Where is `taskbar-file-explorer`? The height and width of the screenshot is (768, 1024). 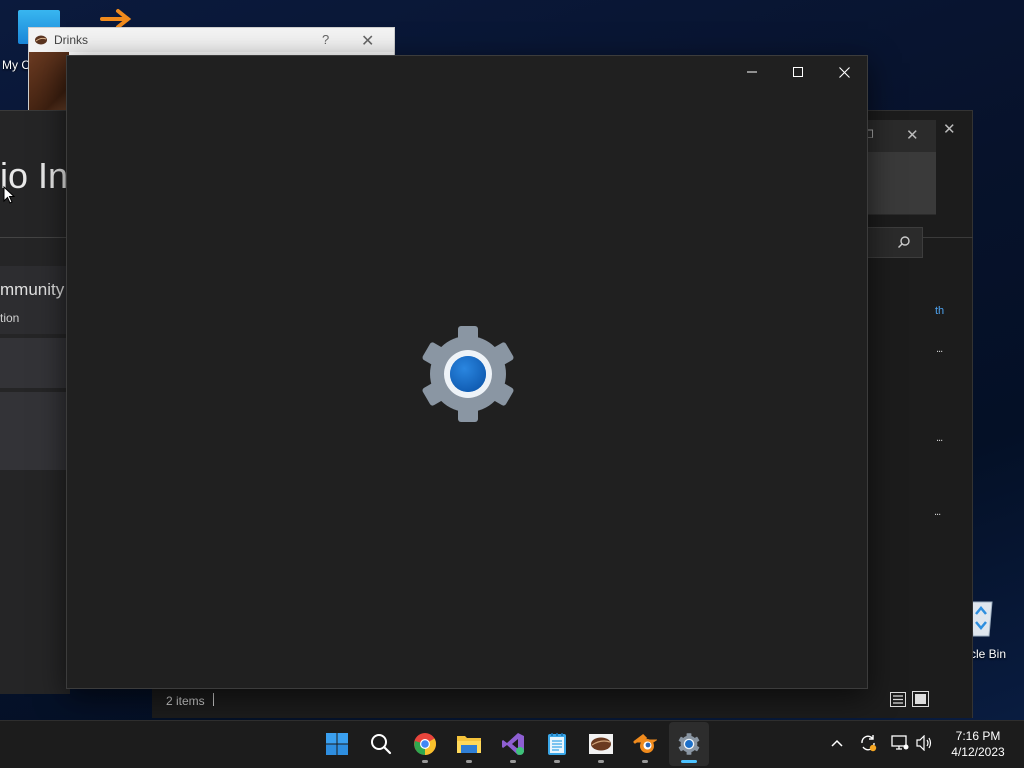 taskbar-file-explorer is located at coordinates (469, 744).